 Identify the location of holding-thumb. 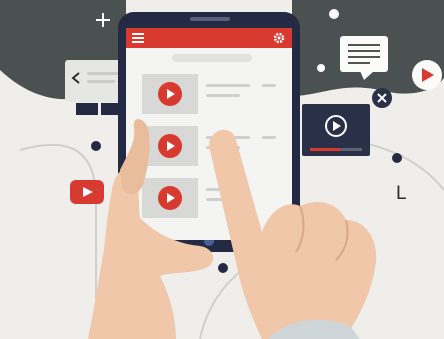
(135, 157).